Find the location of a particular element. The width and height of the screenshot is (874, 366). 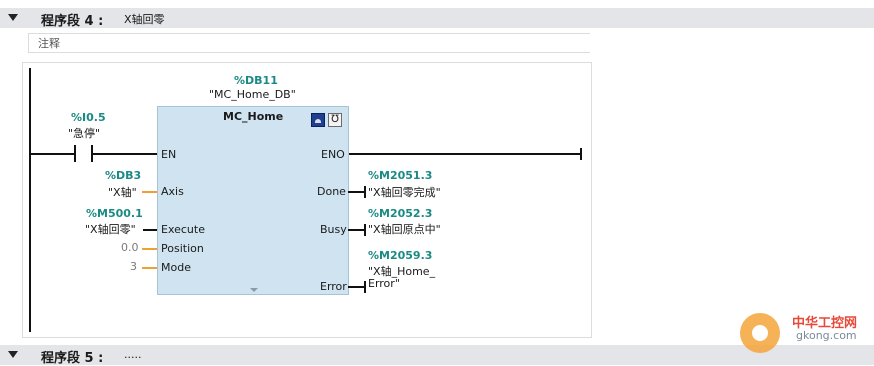

block-name: MC_Home is located at coordinates (253, 116).